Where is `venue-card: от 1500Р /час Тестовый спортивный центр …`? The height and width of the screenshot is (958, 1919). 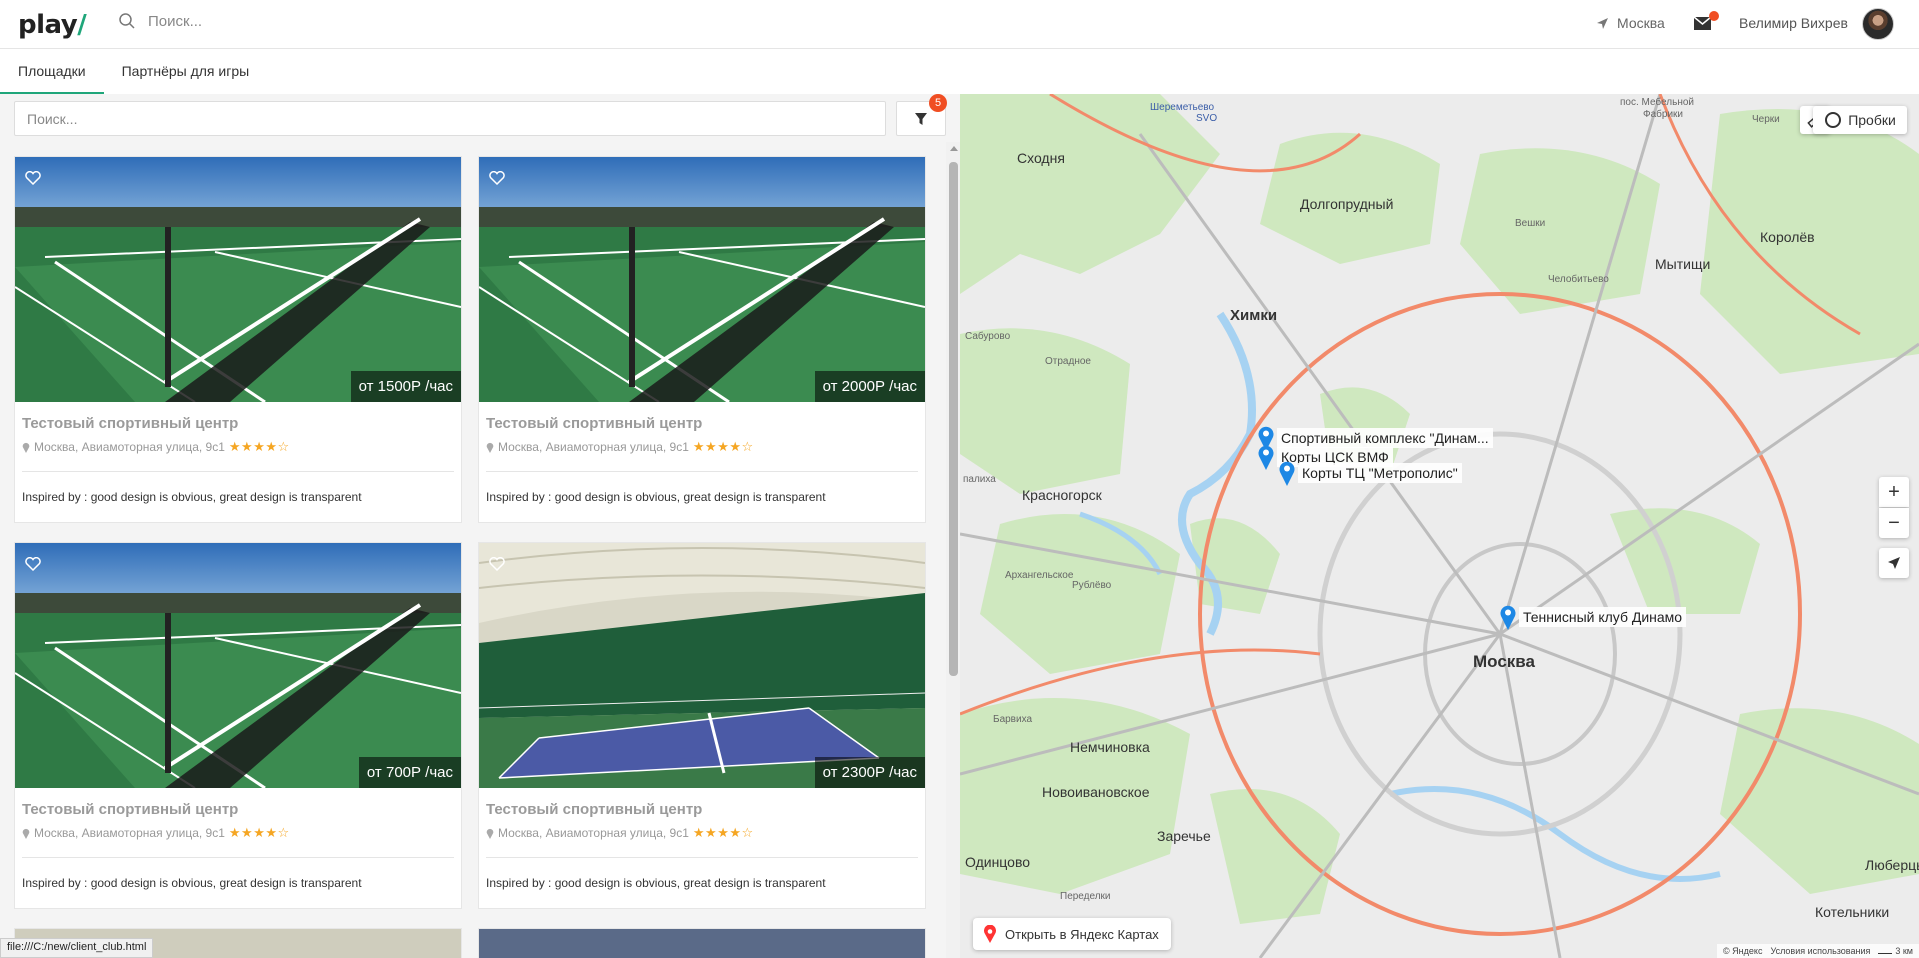
venue-card: от 1500Р /час Тестовый спортивный центр … is located at coordinates (238, 339).